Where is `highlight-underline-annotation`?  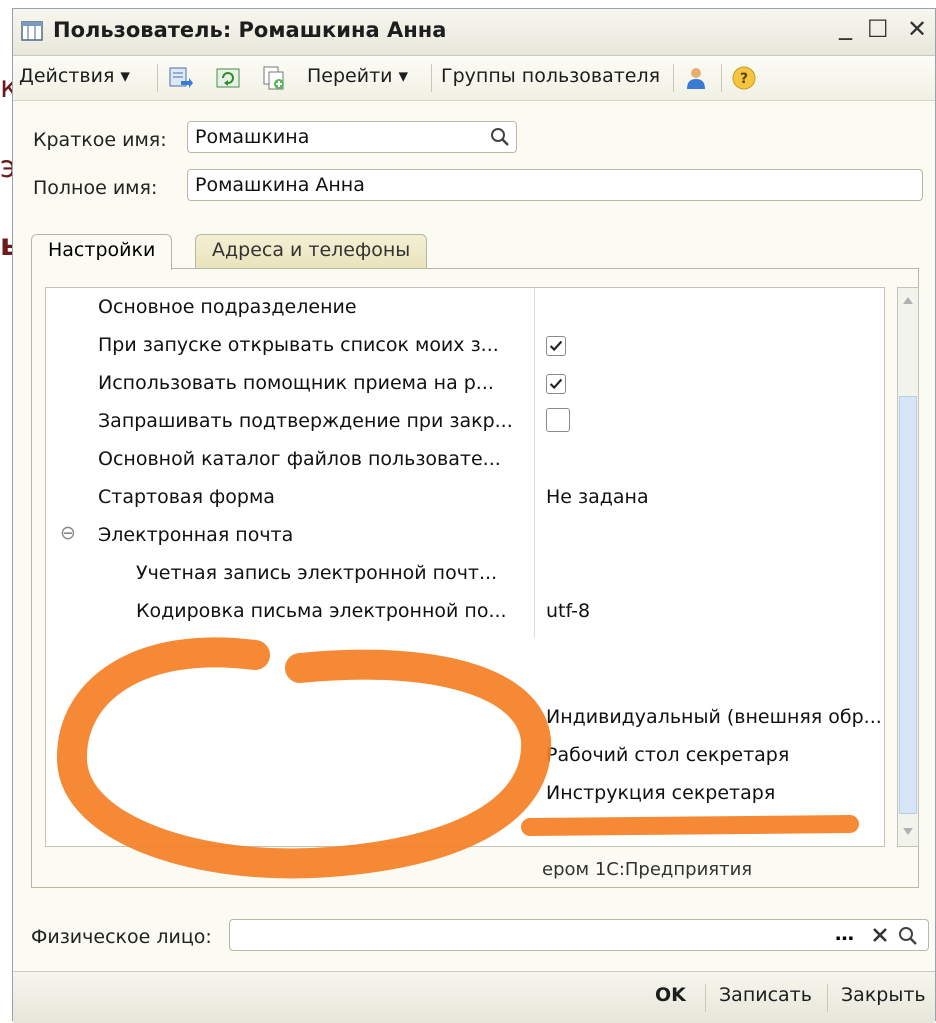 highlight-underline-annotation is located at coordinates (690, 825).